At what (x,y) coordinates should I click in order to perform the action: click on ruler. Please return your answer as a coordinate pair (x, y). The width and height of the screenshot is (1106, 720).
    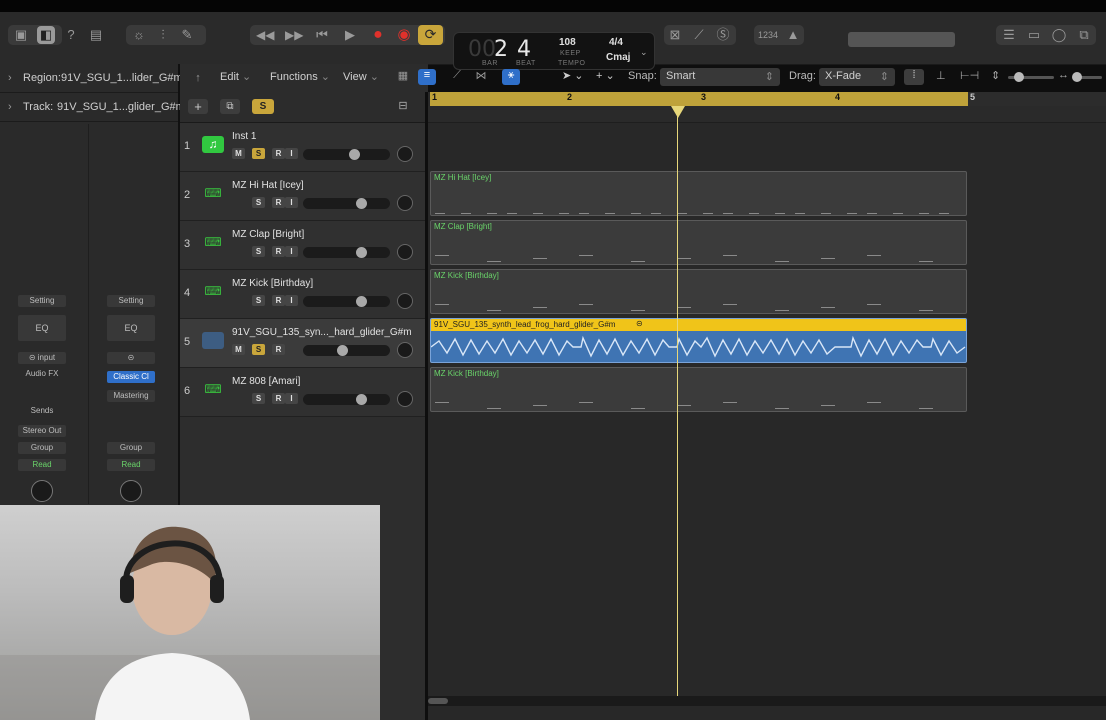
    Looking at the image, I should click on (1037, 99).